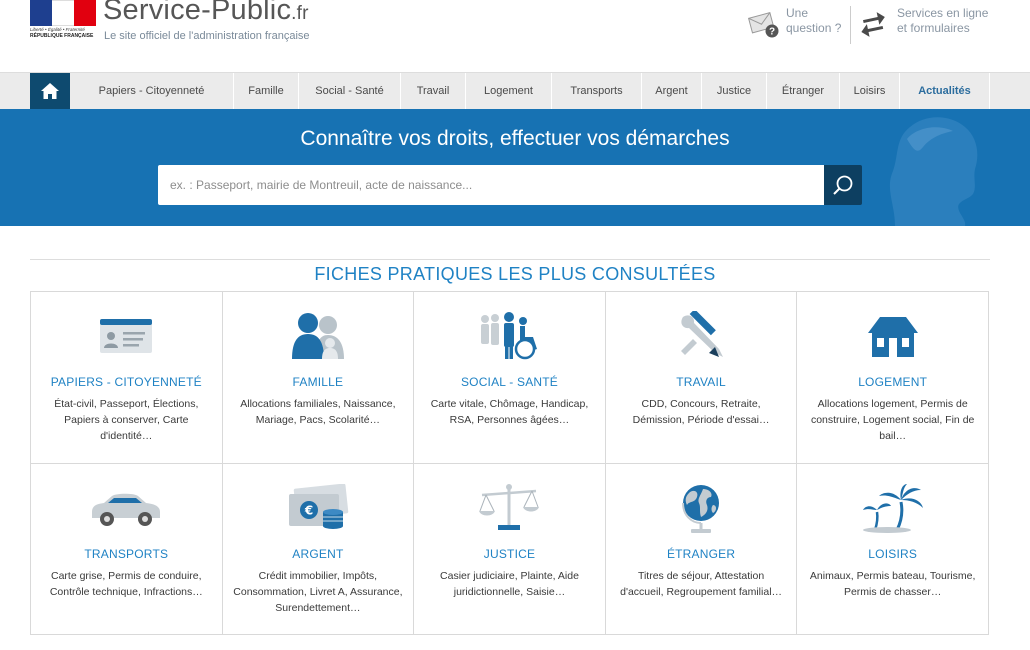  I want to click on car-icon, so click(126, 509).